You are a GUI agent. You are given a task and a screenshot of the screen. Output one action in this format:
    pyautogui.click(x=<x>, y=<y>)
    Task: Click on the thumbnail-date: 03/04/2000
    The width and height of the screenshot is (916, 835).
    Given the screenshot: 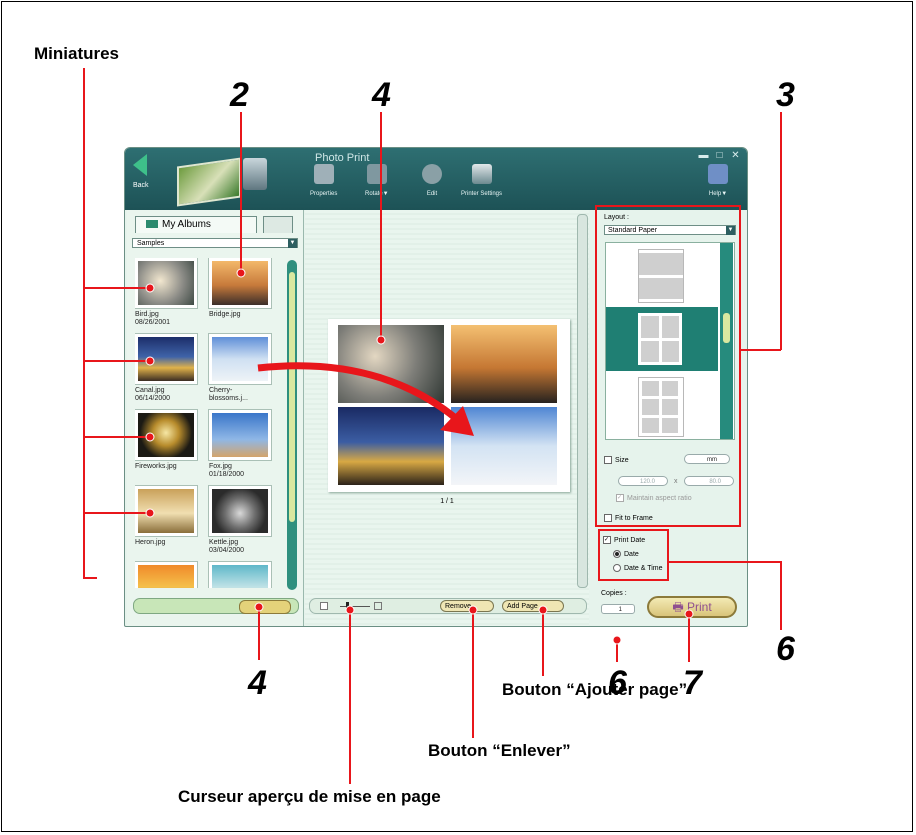 What is the action you would take?
    pyautogui.click(x=227, y=550)
    